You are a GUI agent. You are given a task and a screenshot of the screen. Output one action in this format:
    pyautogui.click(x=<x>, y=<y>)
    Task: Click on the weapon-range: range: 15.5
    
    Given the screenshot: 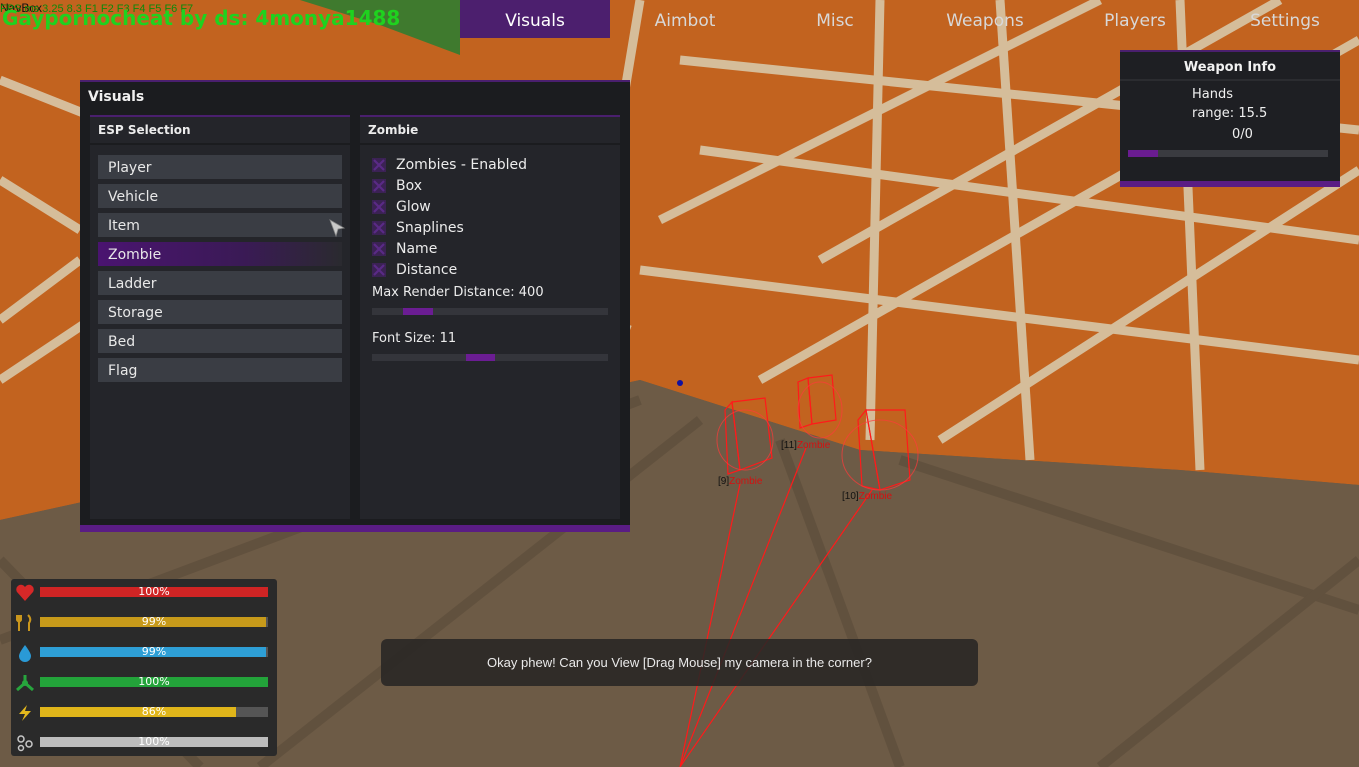 What is the action you would take?
    pyautogui.click(x=1230, y=113)
    